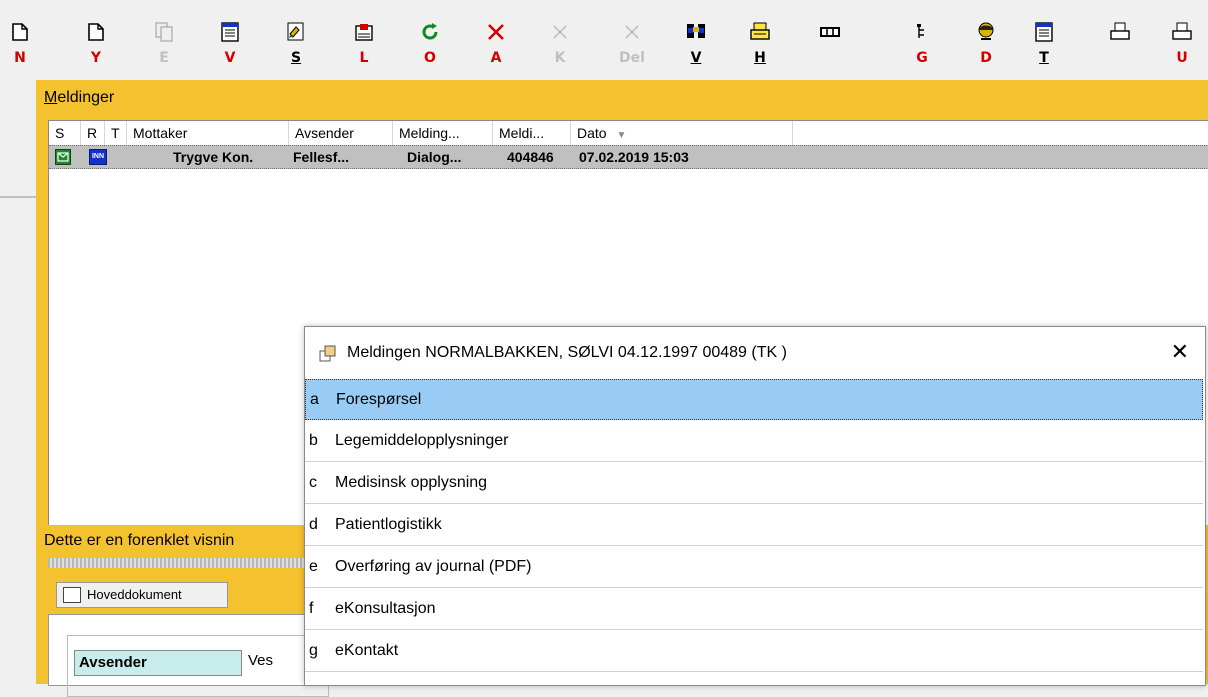  Describe the element at coordinates (754, 399) in the screenshot. I see `option-foresporsel: a Forespørsel` at that location.